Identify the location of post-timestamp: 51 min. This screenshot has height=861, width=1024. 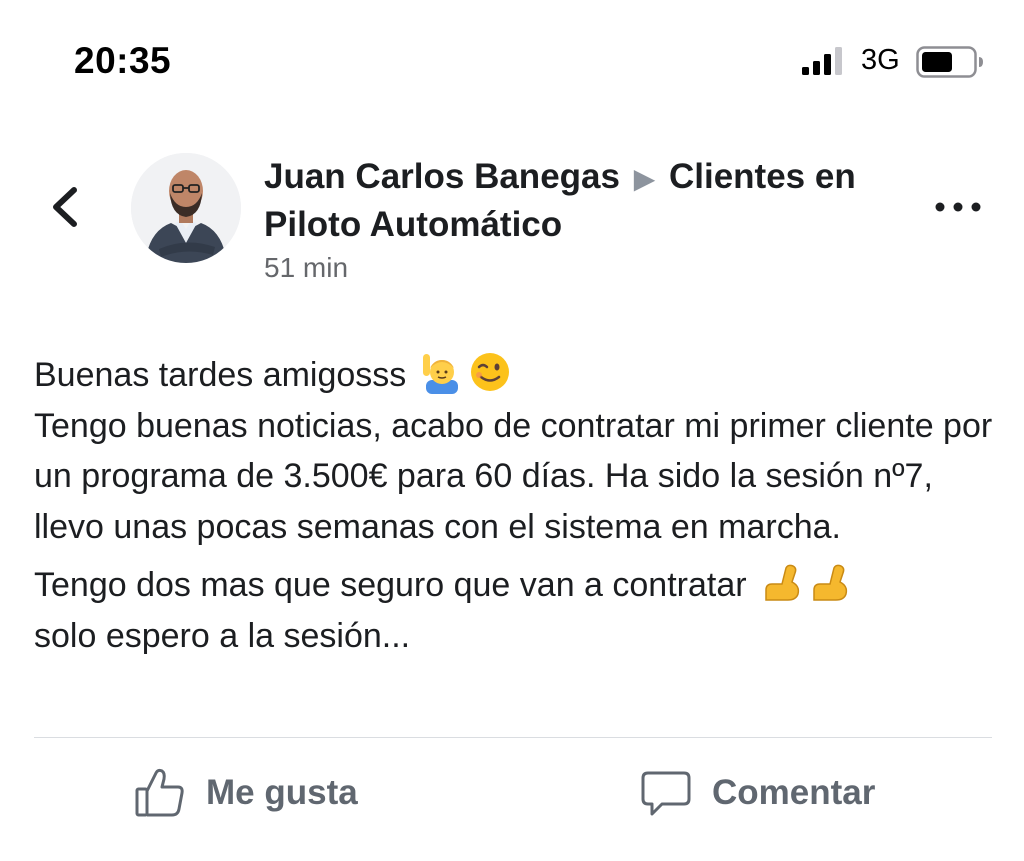
(306, 268).